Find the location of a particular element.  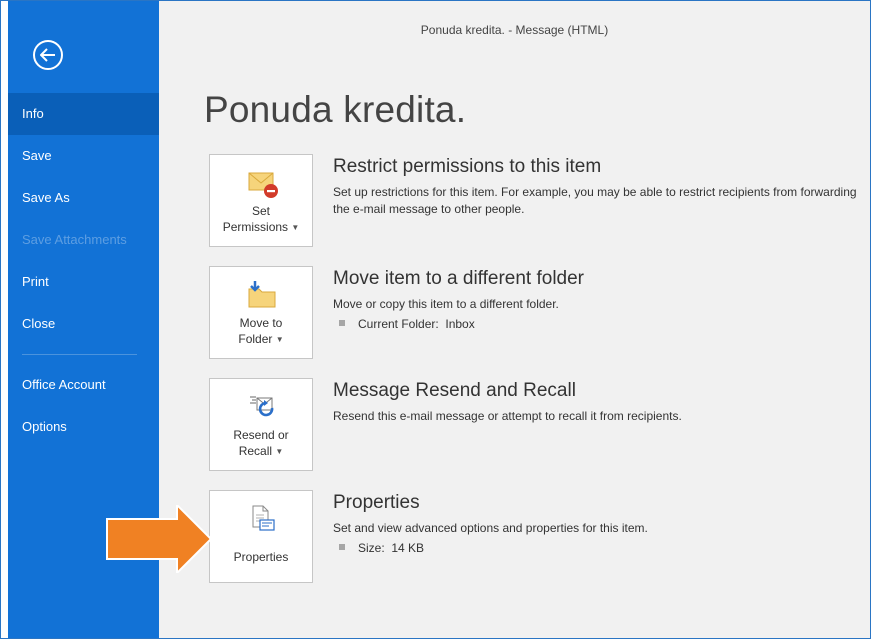

current-folder-info: Current Folder: Inbox is located at coordinates (598, 324).